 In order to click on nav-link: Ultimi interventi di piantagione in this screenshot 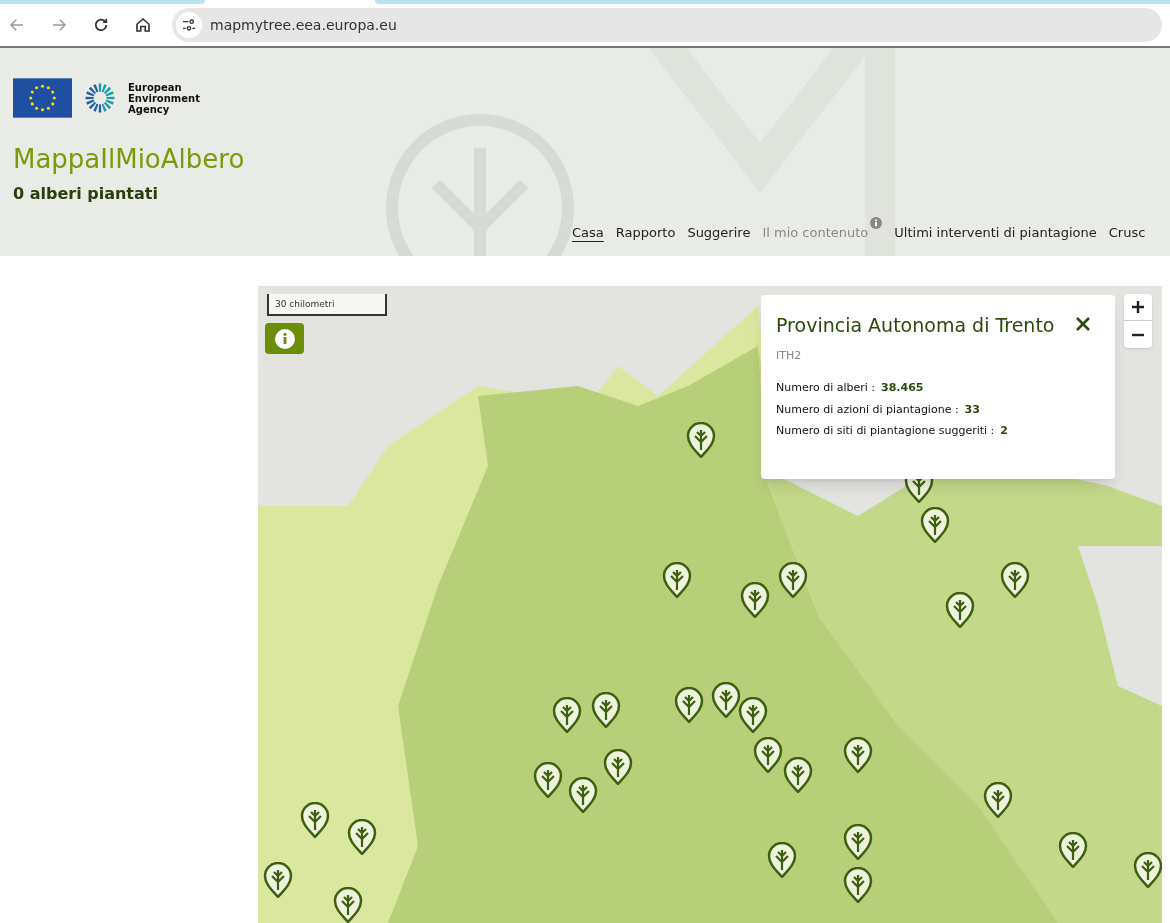, I will do `click(995, 233)`.